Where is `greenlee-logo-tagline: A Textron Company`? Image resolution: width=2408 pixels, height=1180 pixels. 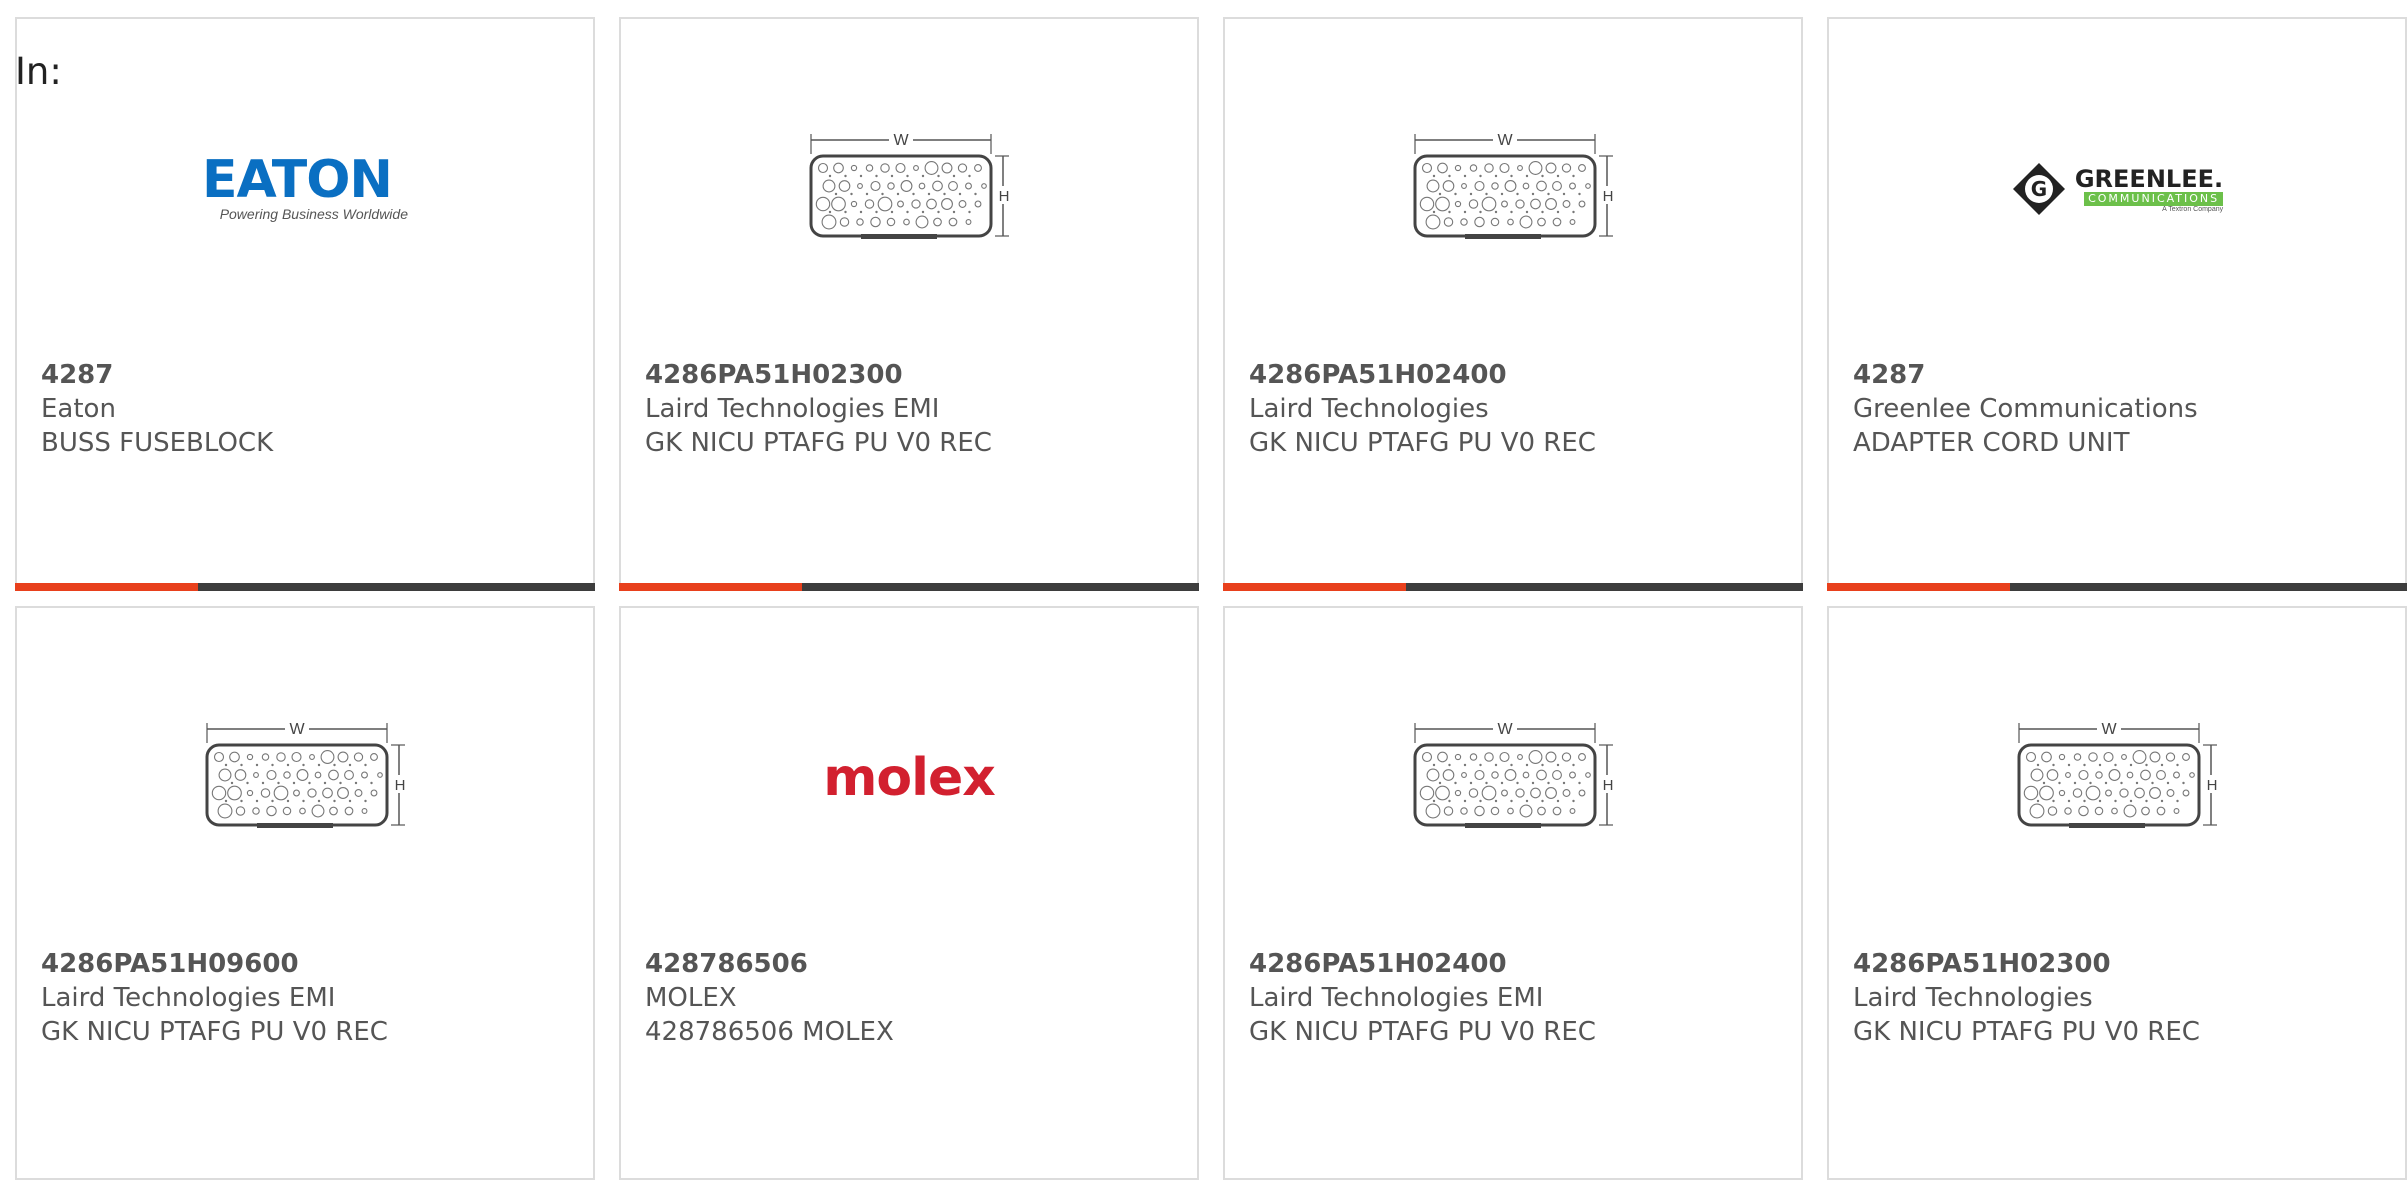 greenlee-logo-tagline: A Textron Company is located at coordinates (2193, 209).